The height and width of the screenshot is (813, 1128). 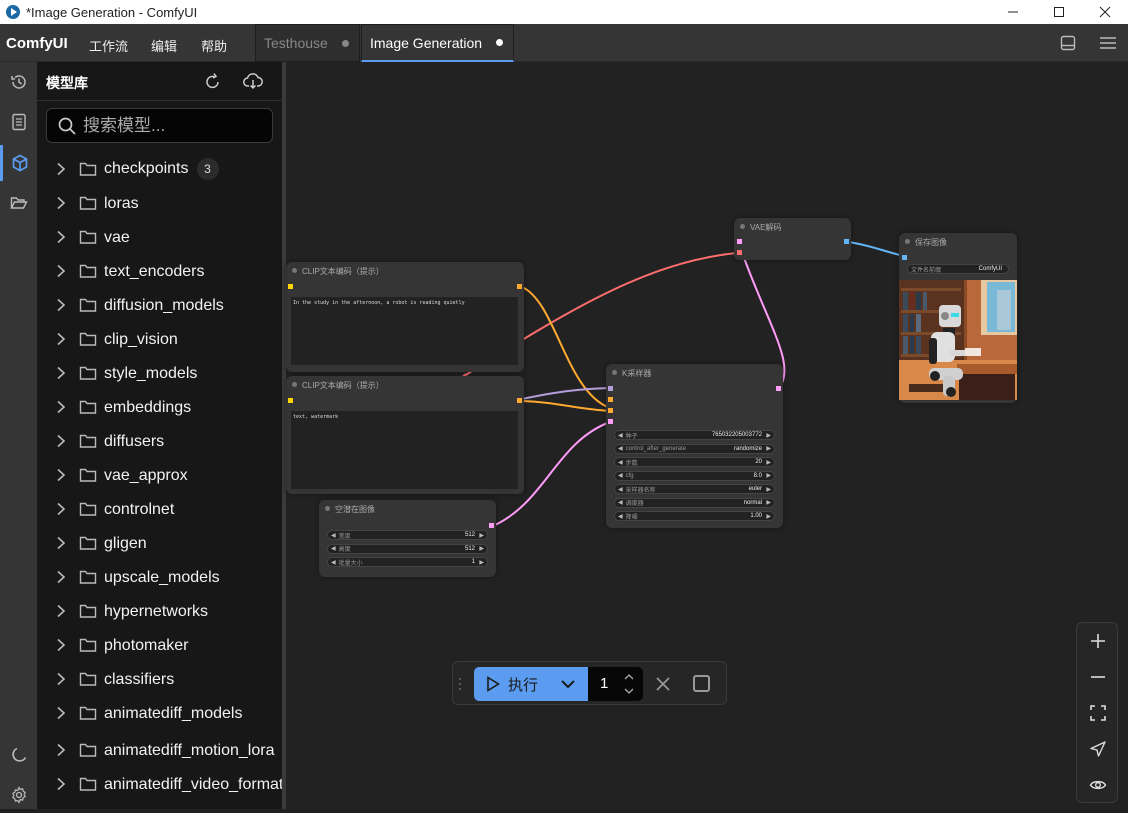 I want to click on widget-value: normal, so click(x=753, y=503).